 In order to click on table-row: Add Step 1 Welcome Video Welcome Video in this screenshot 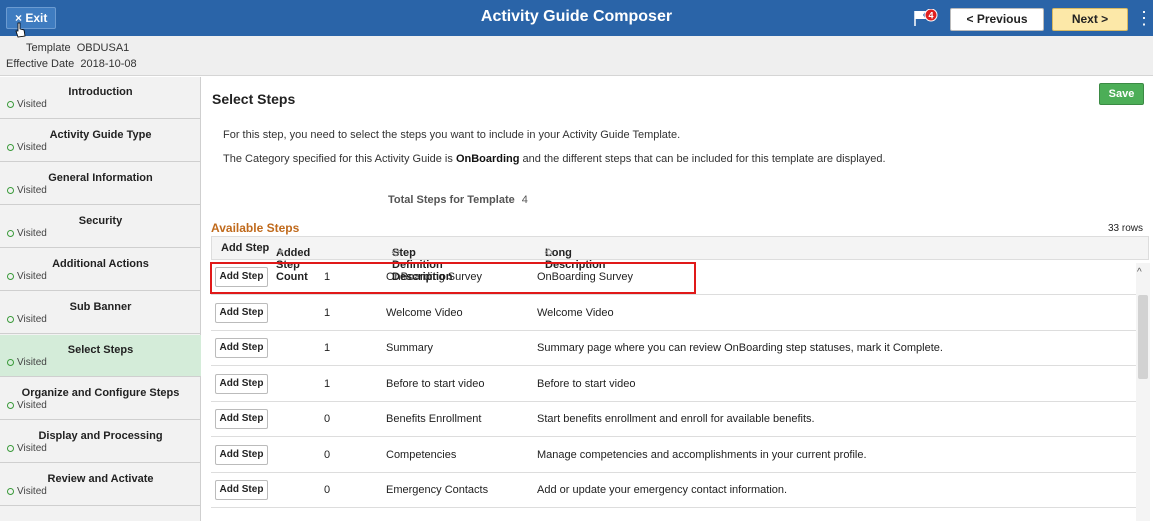, I will do `click(674, 313)`.